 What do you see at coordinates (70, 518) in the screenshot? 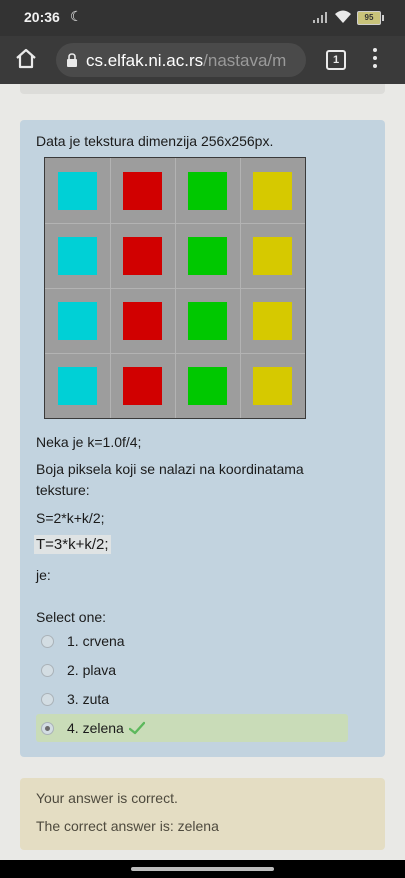
I see `s-formula: S=2*k+k/2;` at bounding box center [70, 518].